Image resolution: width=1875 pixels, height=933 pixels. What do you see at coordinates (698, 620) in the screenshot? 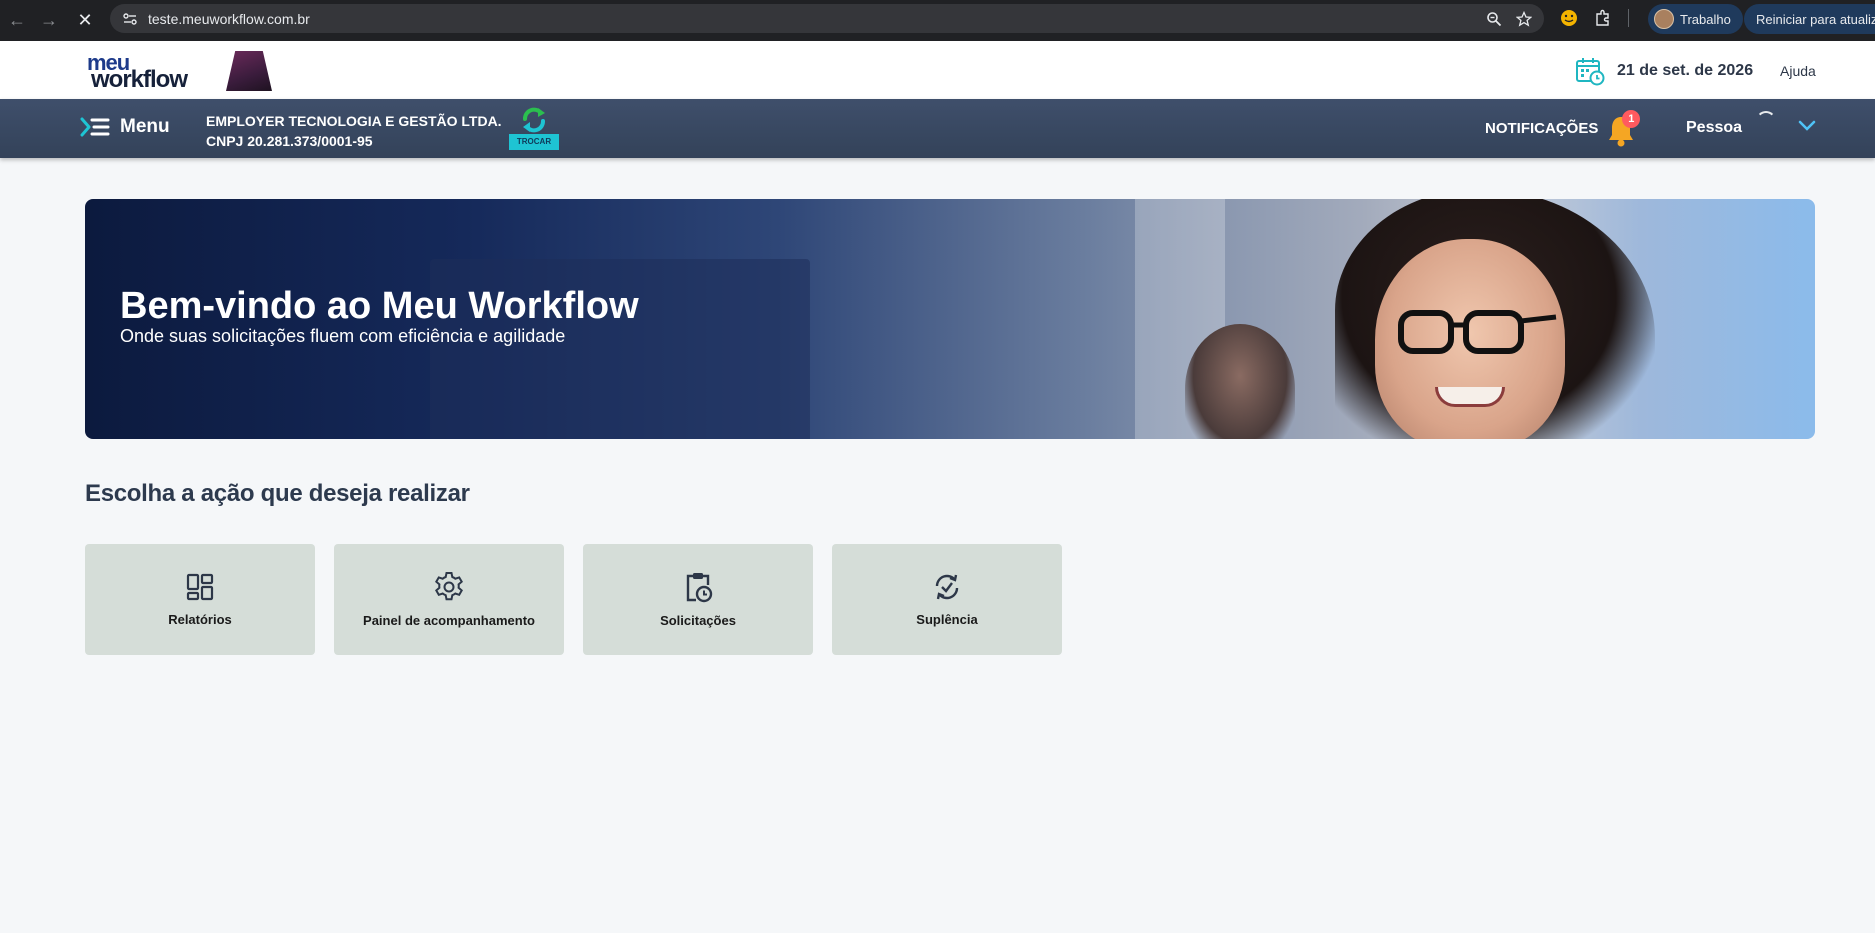
I see `requests-label: Solicitações` at bounding box center [698, 620].